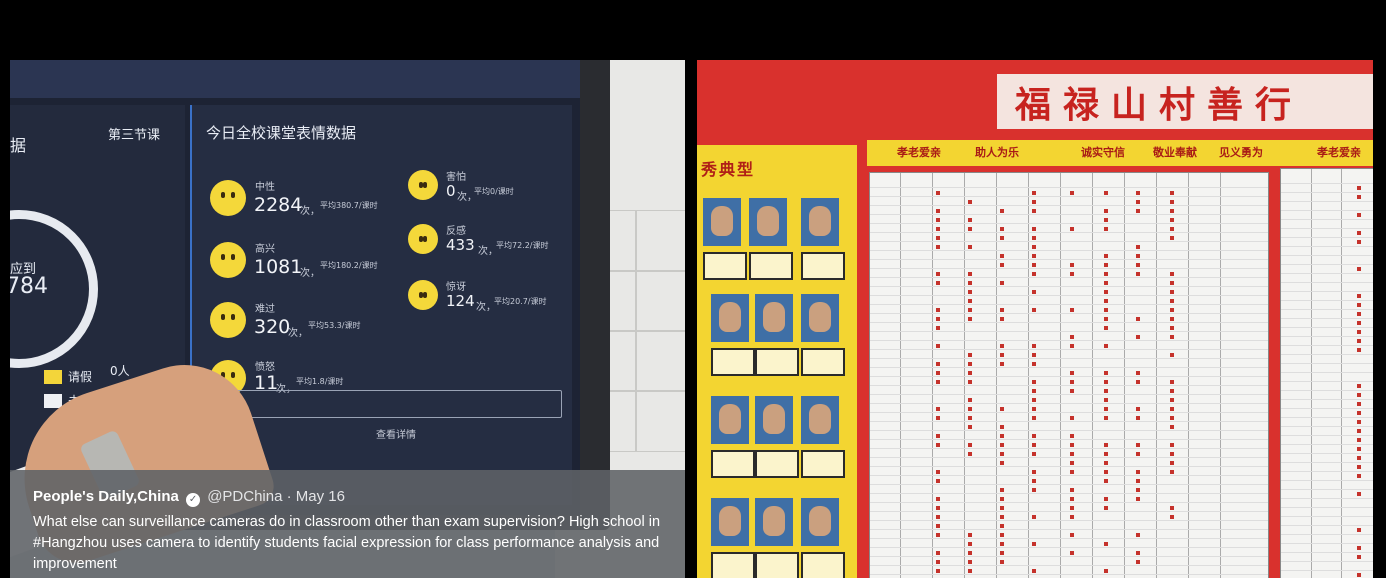  Describe the element at coordinates (423, 185) in the screenshot. I see `afraid-face-icon` at that location.